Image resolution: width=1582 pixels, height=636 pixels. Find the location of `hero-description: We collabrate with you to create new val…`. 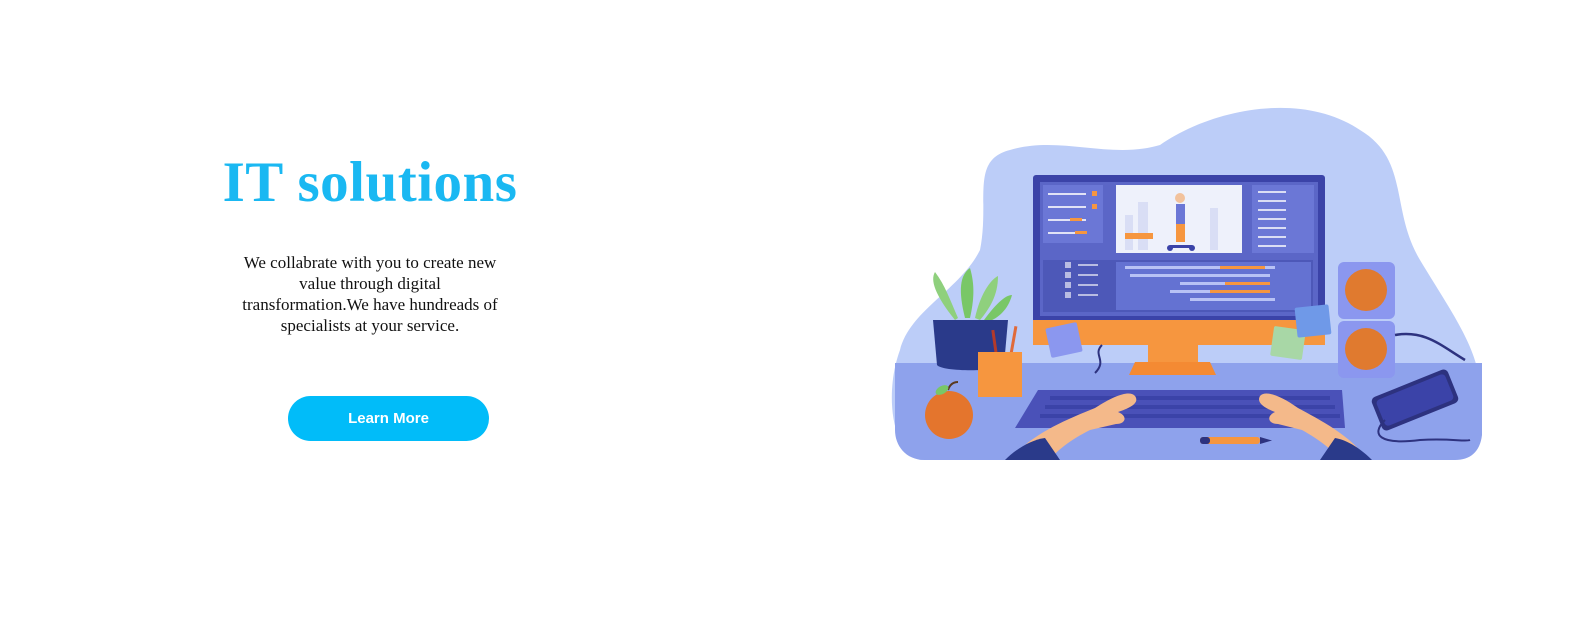

hero-description: We collabrate with you to create new val… is located at coordinates (370, 294).